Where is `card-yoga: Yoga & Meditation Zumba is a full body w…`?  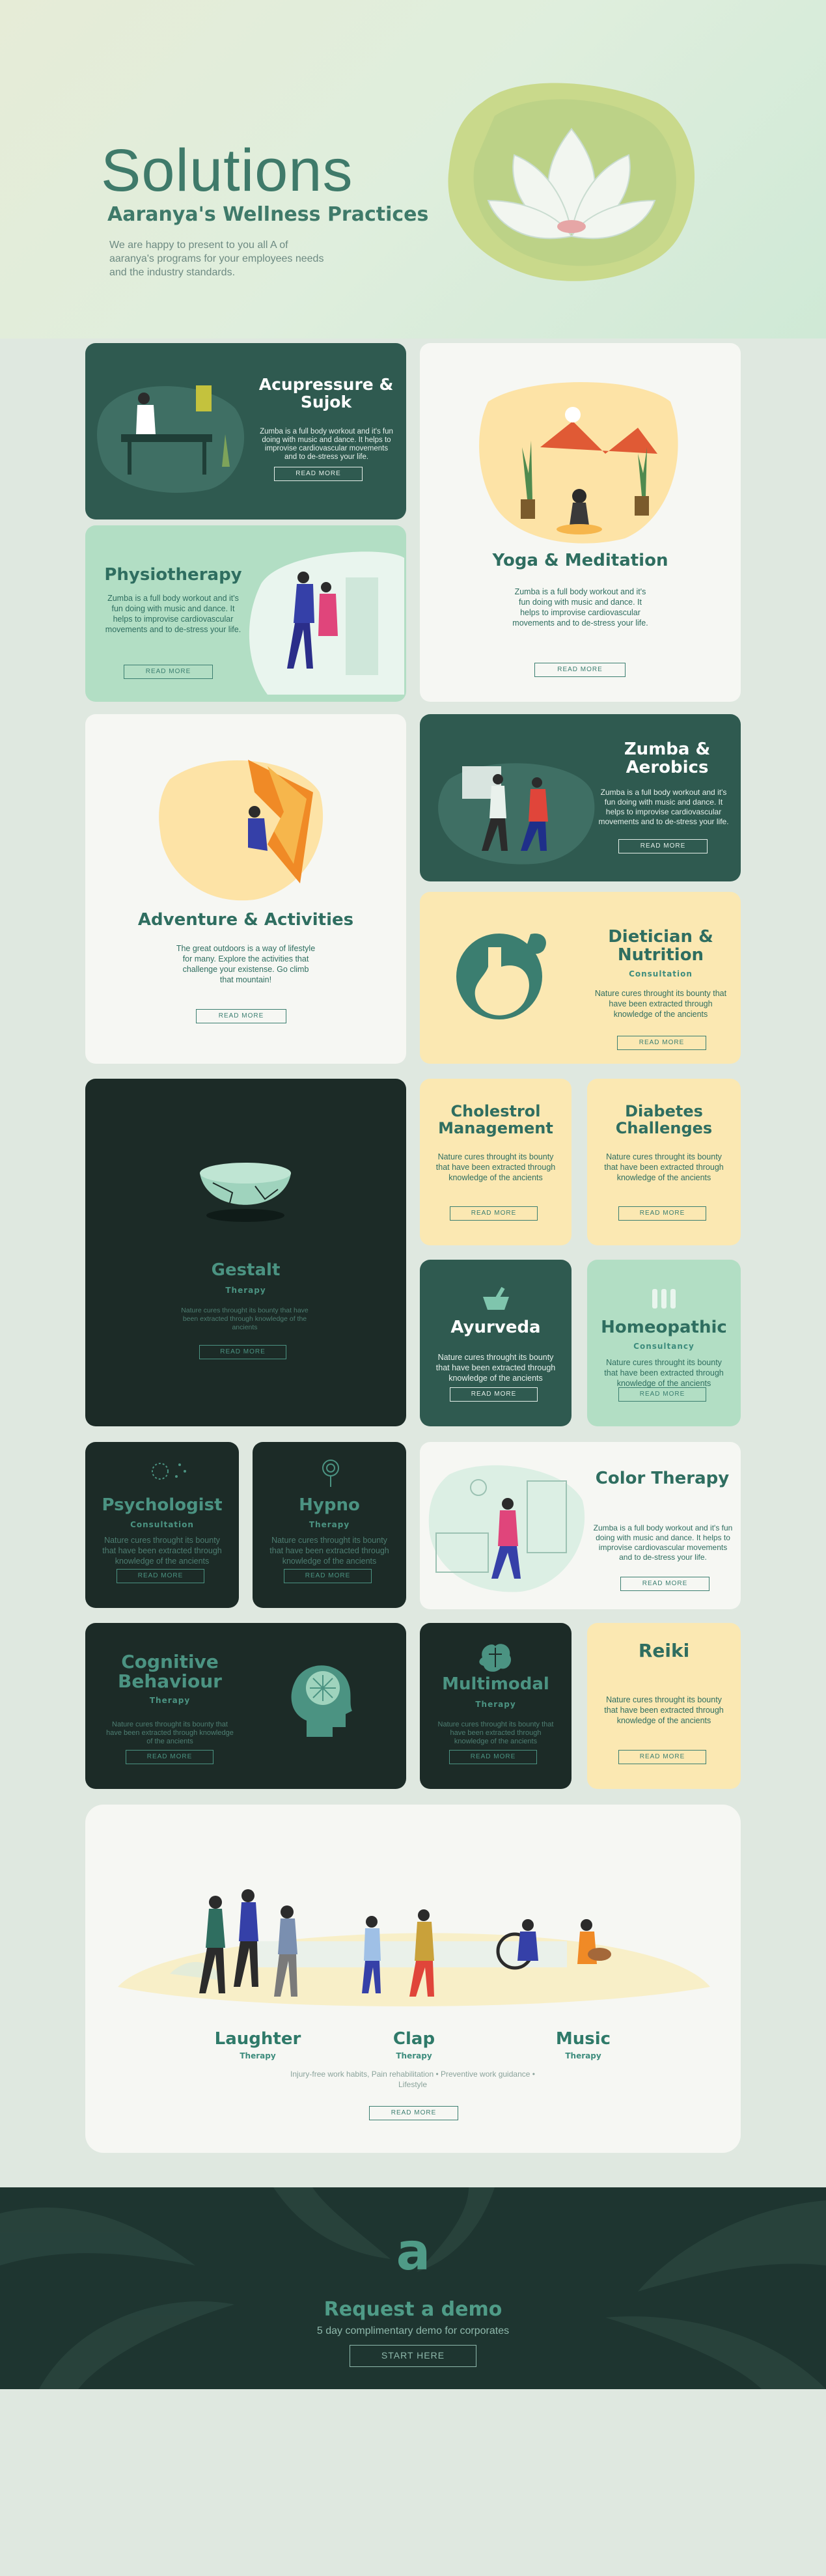 card-yoga: Yoga & Meditation Zumba is a full body w… is located at coordinates (580, 522).